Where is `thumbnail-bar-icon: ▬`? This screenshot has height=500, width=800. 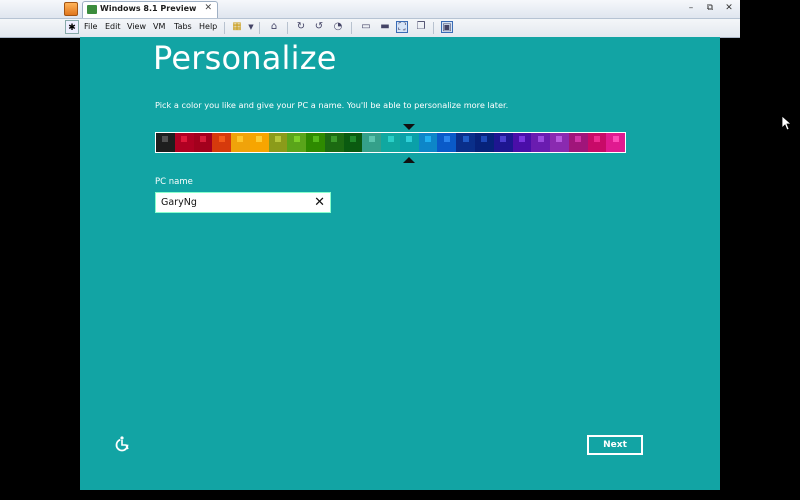
thumbnail-bar-icon: ▬ is located at coordinates (385, 27).